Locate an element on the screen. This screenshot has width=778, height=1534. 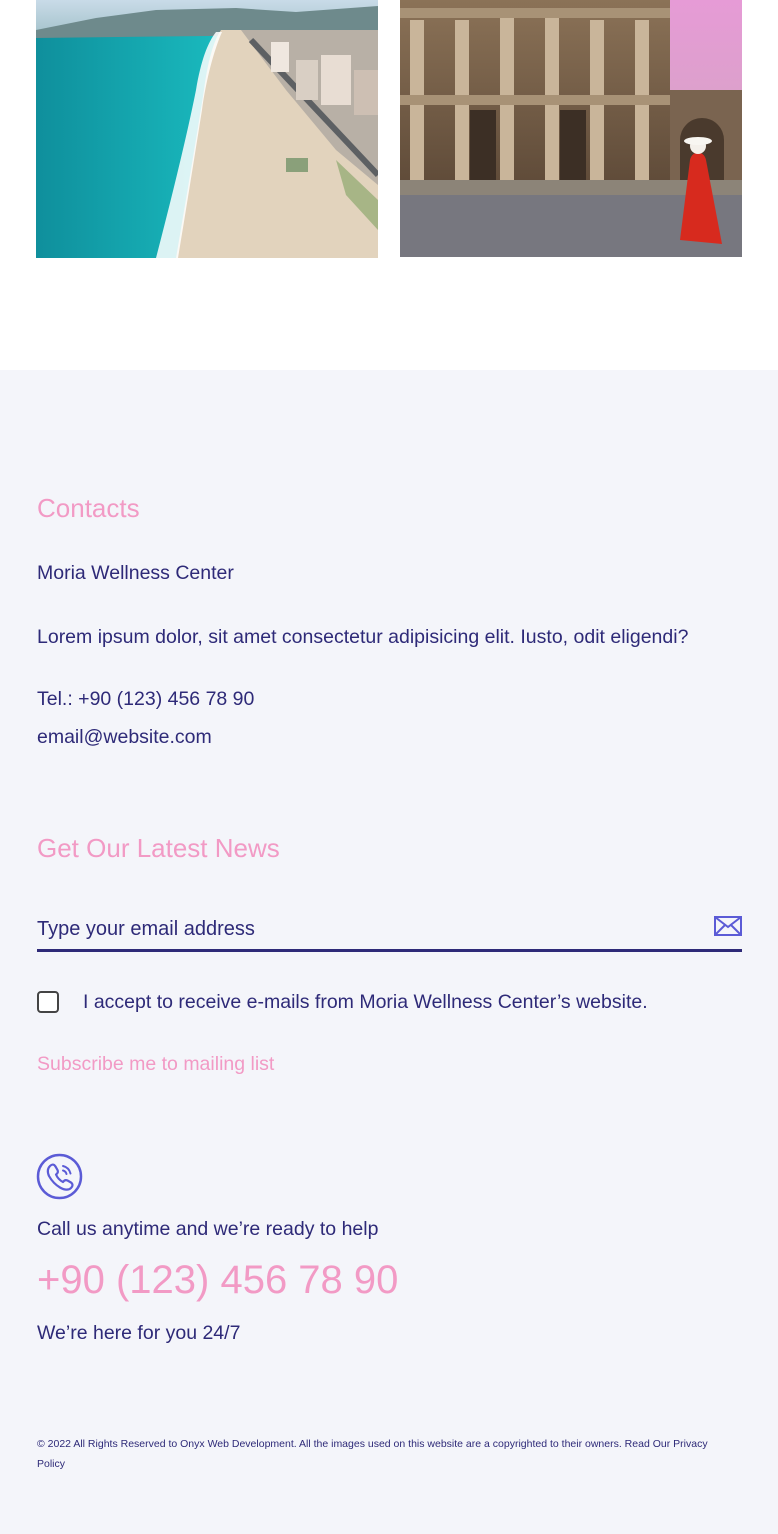
contacts-heading: Contacts is located at coordinates (88, 508).